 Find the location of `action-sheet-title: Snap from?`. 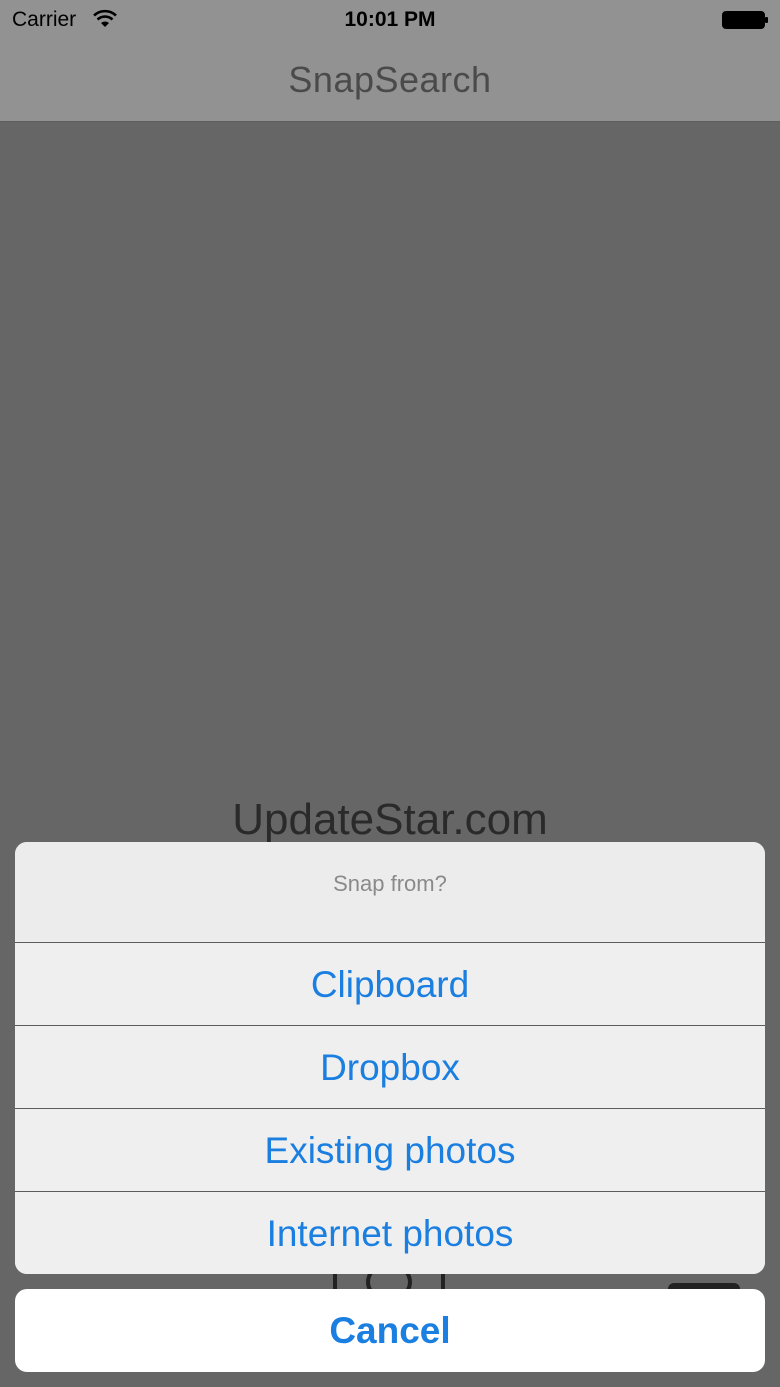

action-sheet-title: Snap from? is located at coordinates (390, 892).